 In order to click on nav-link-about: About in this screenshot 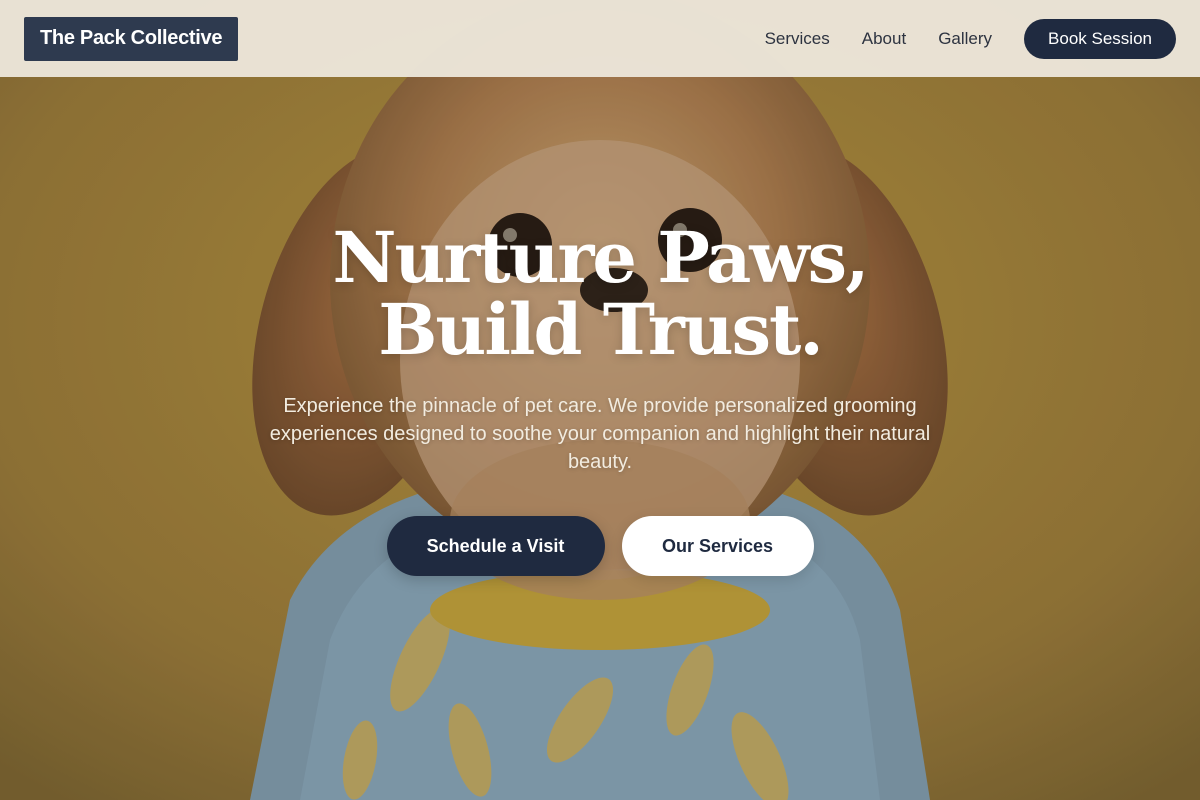, I will do `click(884, 39)`.